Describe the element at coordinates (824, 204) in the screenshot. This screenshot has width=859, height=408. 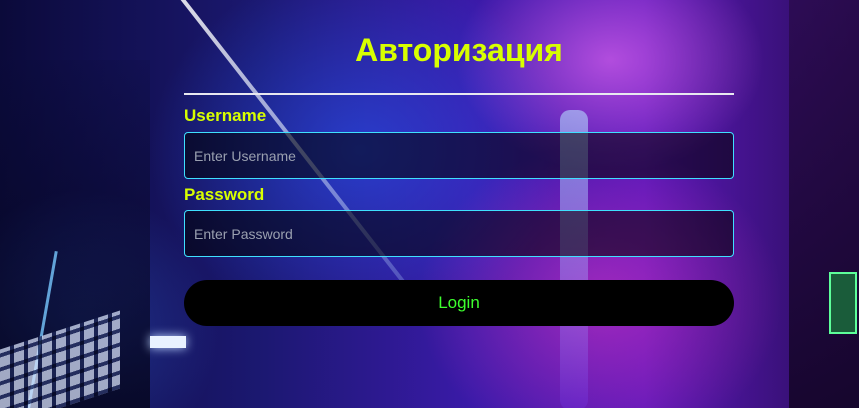
I see `background-building-right` at that location.